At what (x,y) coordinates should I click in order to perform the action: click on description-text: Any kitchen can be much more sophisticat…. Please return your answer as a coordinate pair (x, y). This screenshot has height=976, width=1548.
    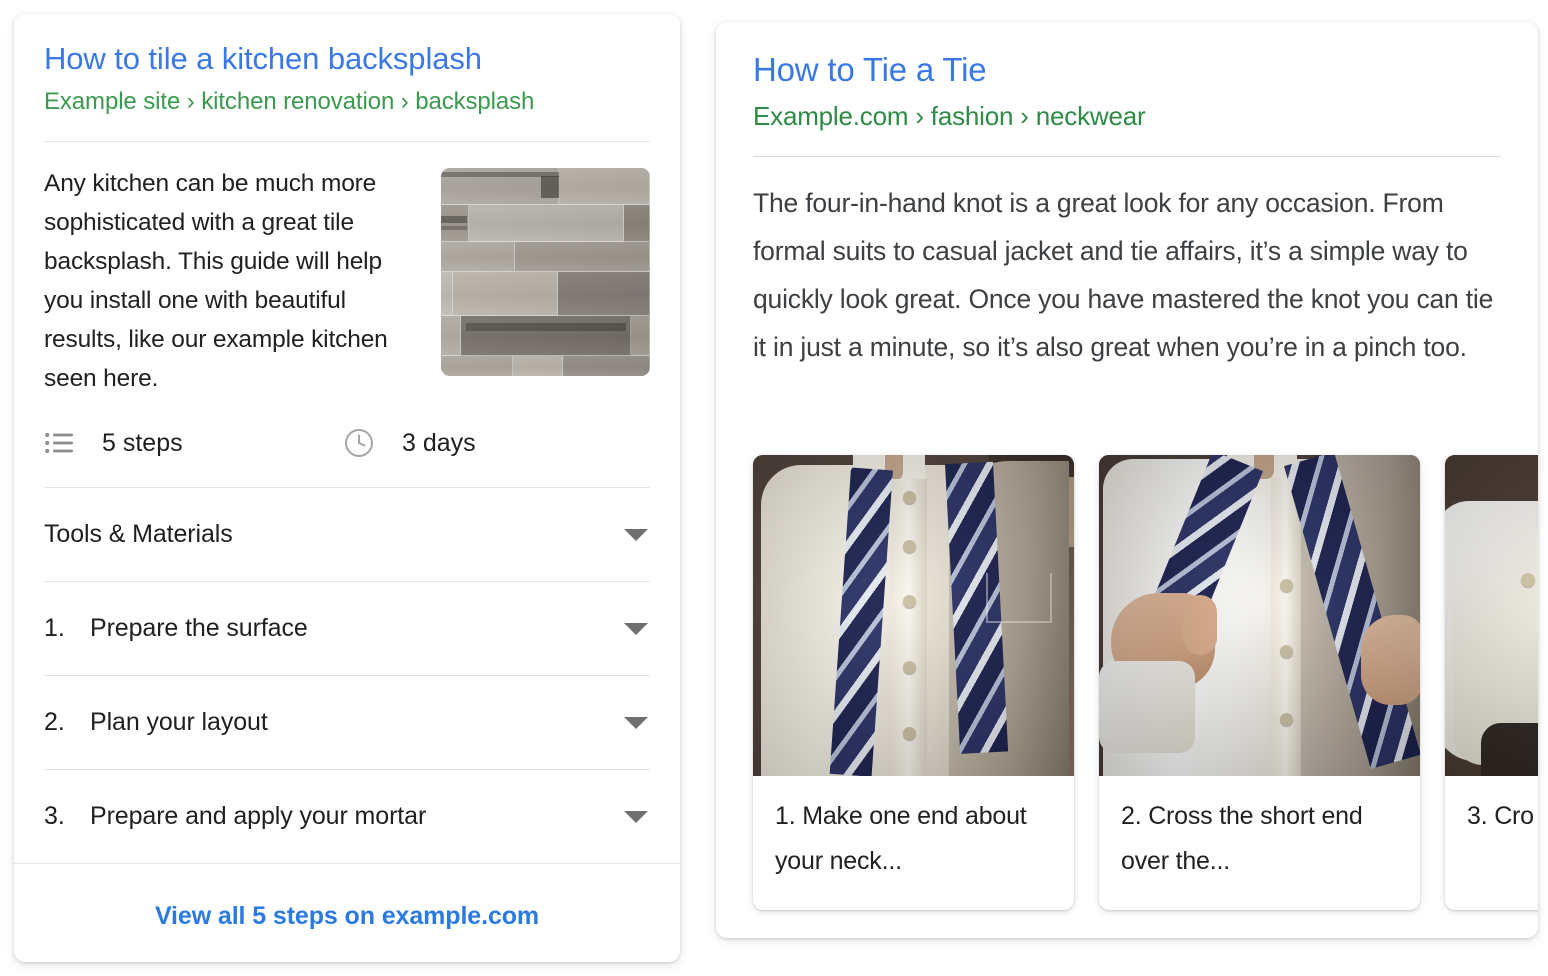
    Looking at the image, I should click on (216, 281).